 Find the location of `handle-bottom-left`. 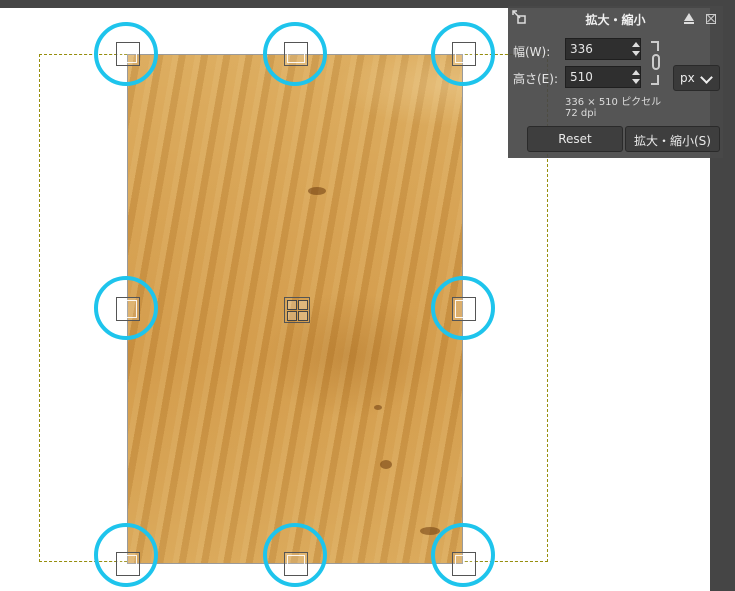

handle-bottom-left is located at coordinates (128, 564).